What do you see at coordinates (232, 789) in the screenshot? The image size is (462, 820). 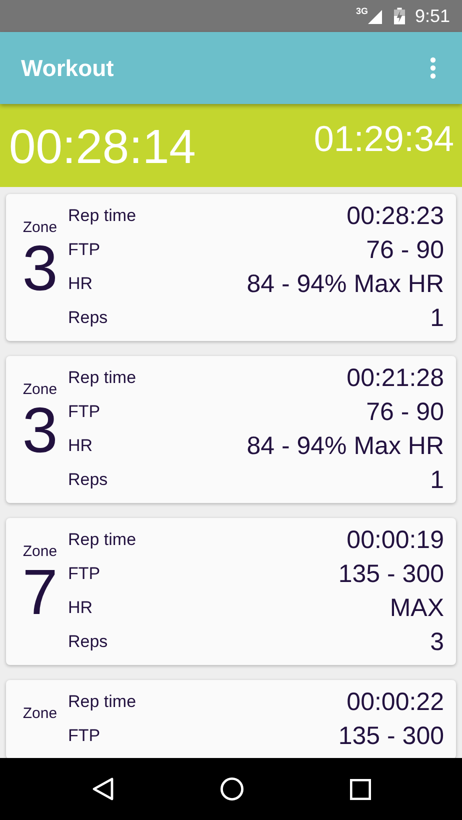 I see `home-icon` at bounding box center [232, 789].